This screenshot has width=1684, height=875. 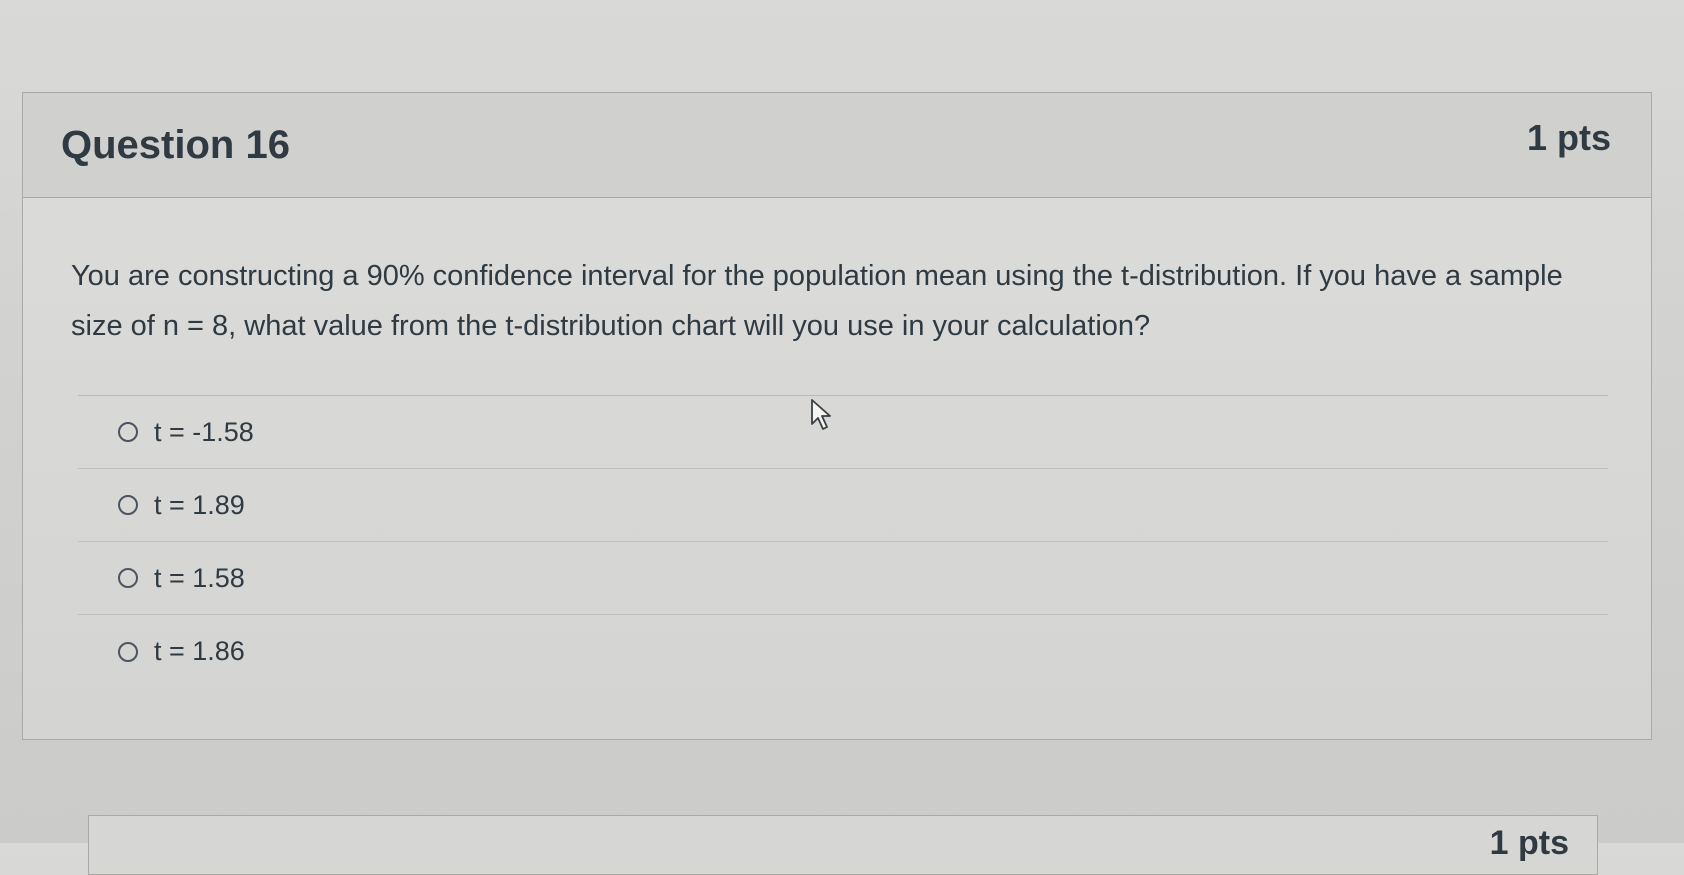 I want to click on question-header: Question 16 1 pts, so click(x=837, y=145).